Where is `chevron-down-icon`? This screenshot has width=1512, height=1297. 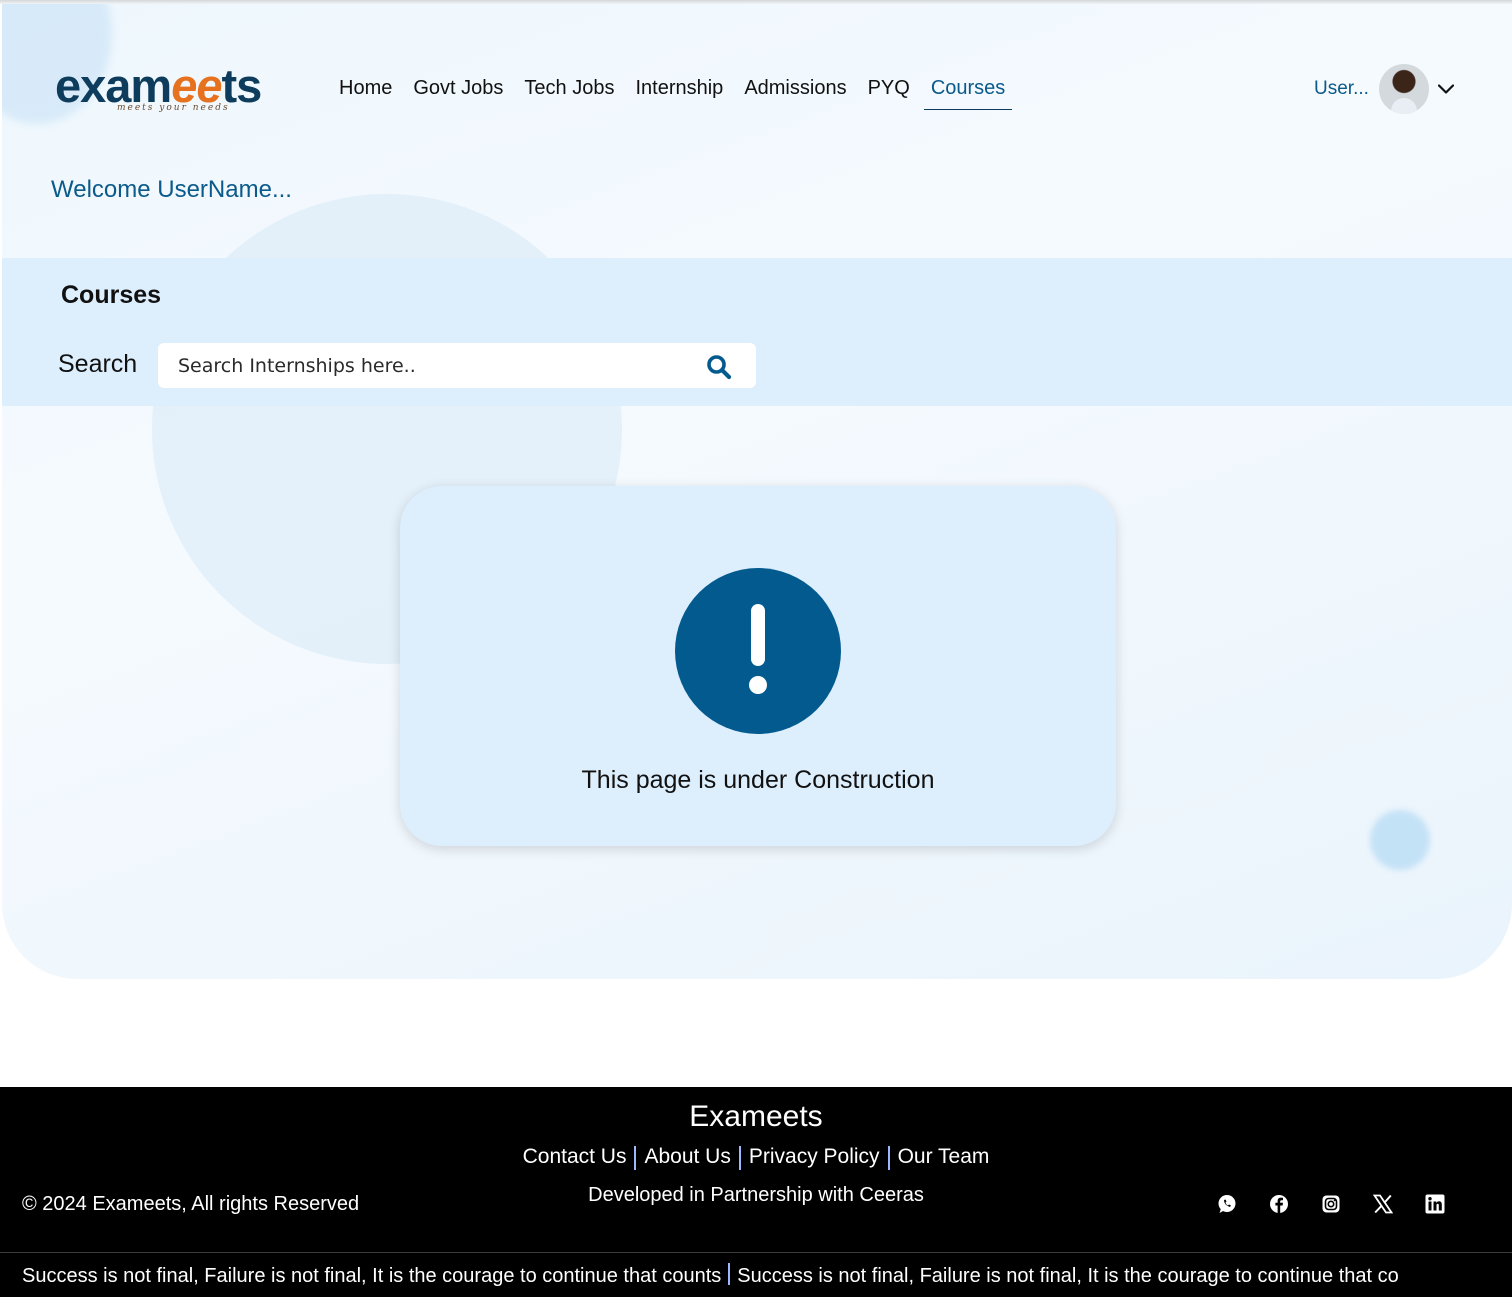 chevron-down-icon is located at coordinates (1445, 89).